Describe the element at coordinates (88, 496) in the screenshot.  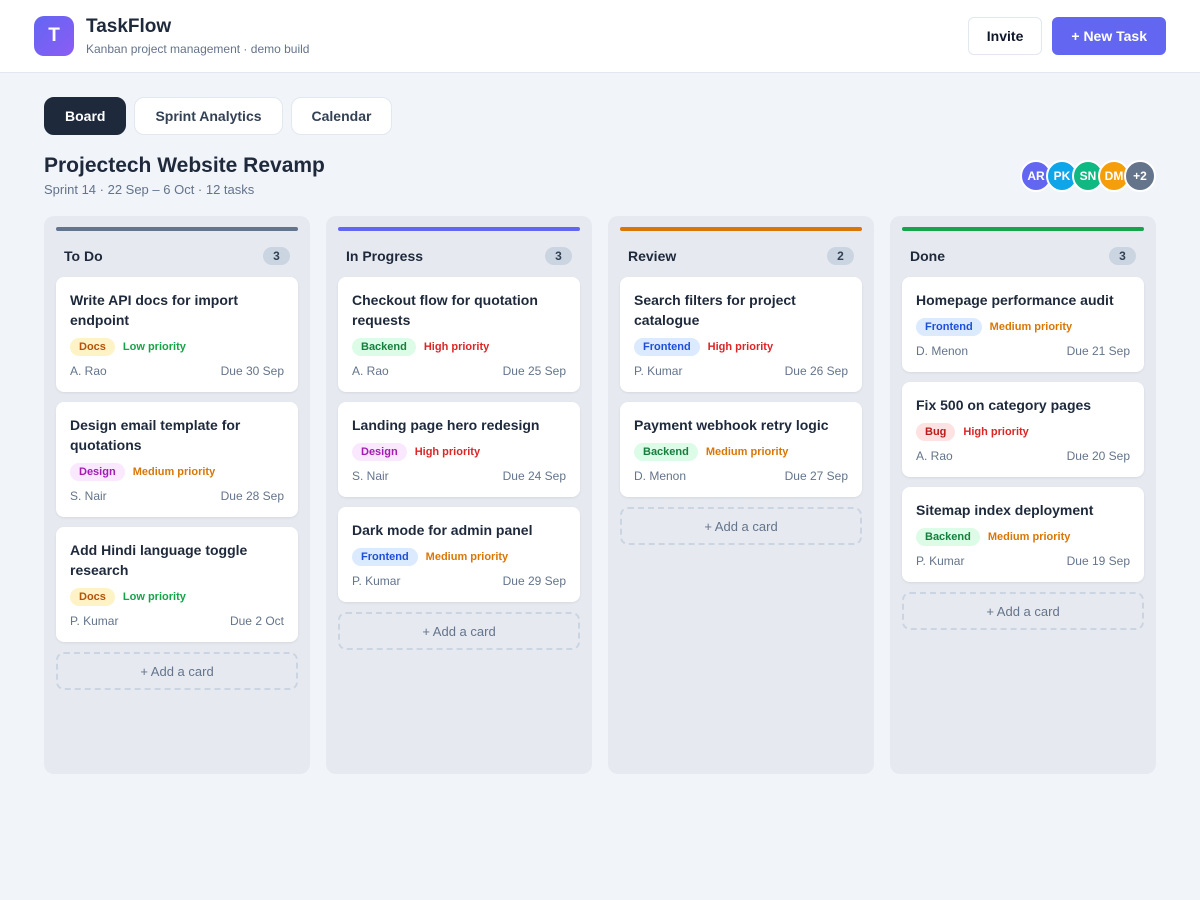
I see `task-assignee: S. Nair` at that location.